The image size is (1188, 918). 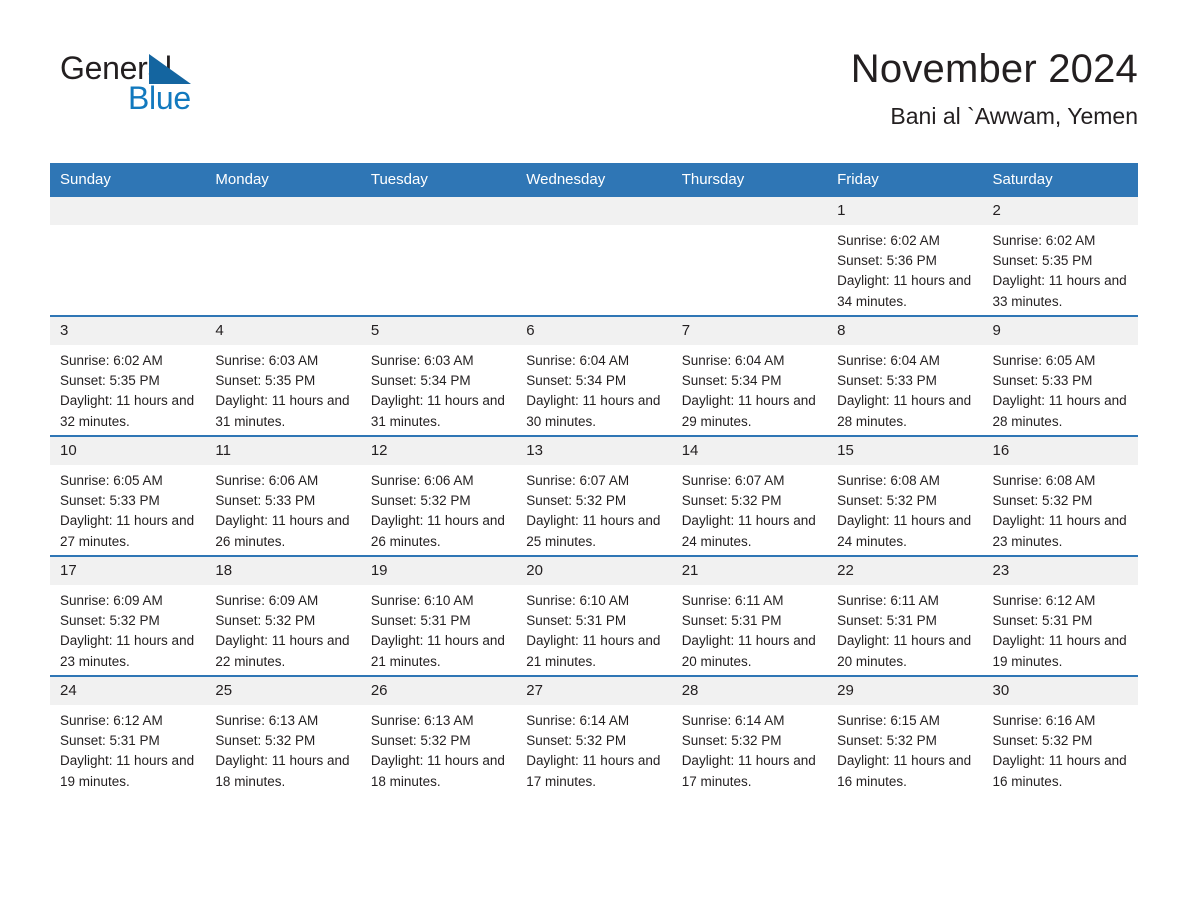 What do you see at coordinates (130, 84) in the screenshot?
I see `generalblue-logo: General Blue` at bounding box center [130, 84].